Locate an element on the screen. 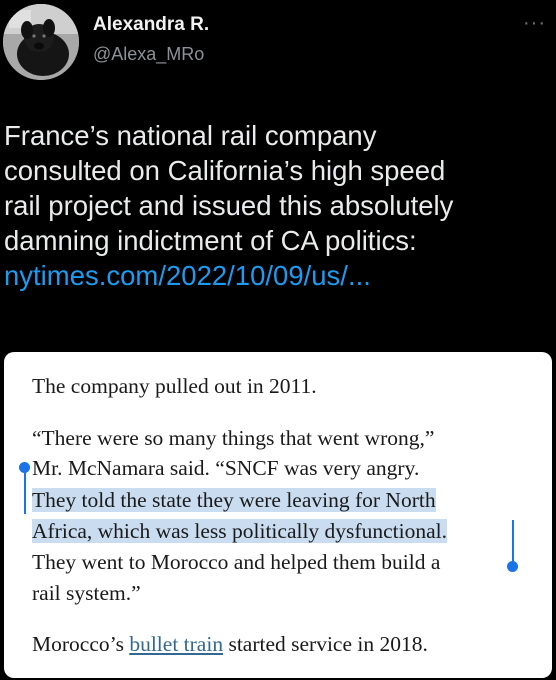 The image size is (556, 680). avatar is located at coordinates (41, 42).